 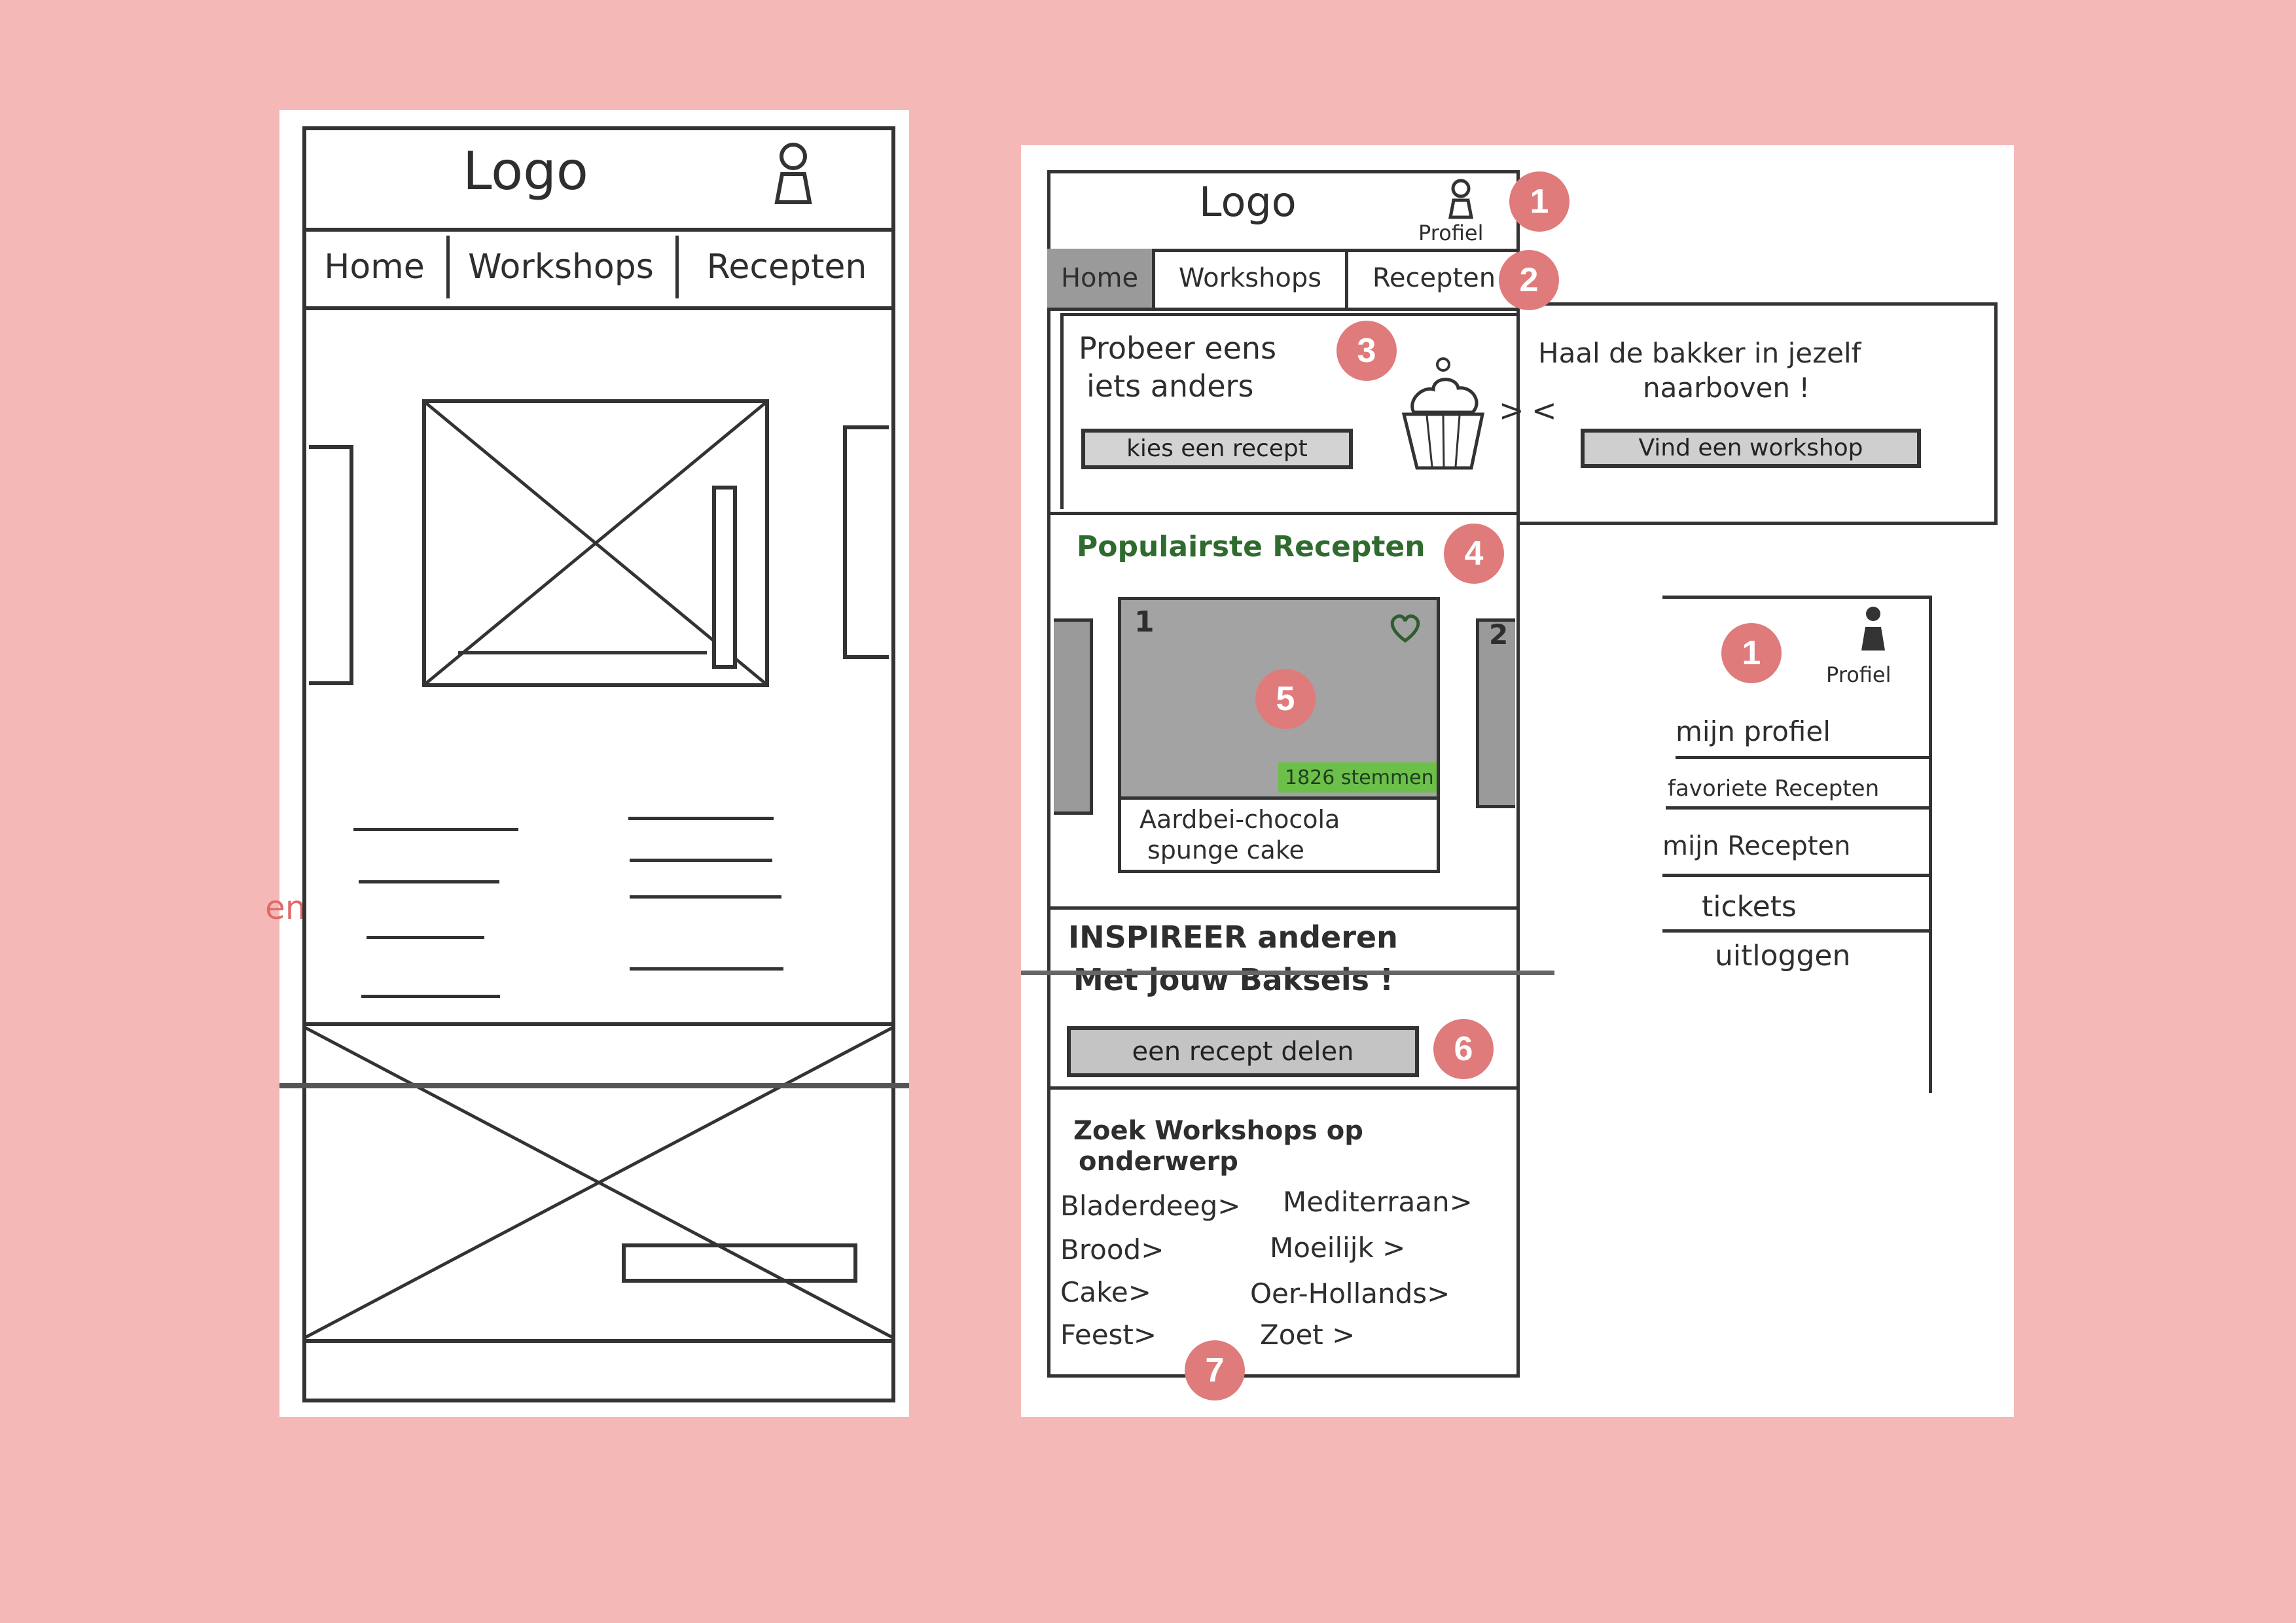 What do you see at coordinates (598, 179) in the screenshot?
I see `left-header: Logo` at bounding box center [598, 179].